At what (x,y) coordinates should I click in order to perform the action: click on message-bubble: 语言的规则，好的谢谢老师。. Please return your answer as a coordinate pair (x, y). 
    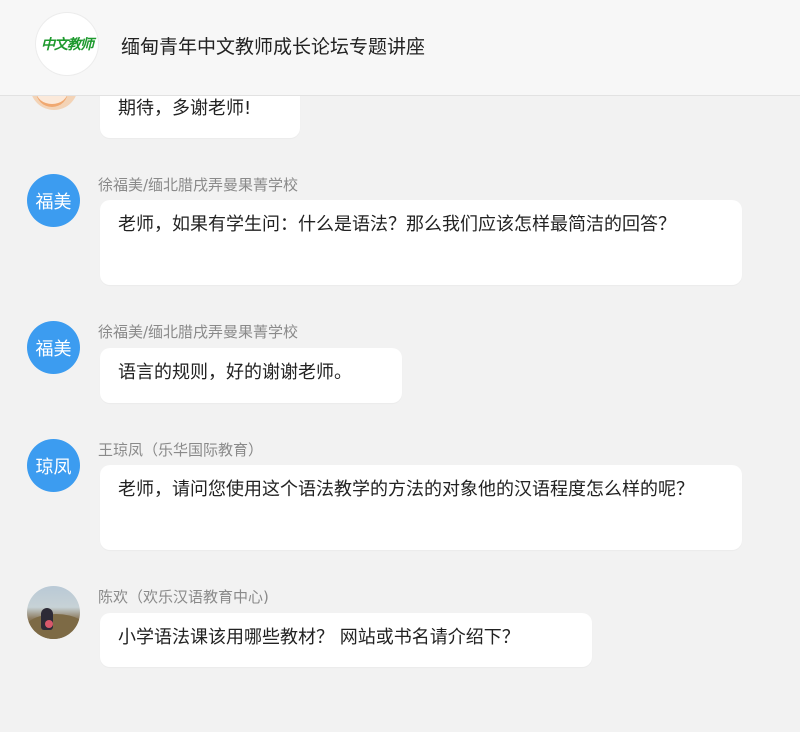
    Looking at the image, I should click on (251, 375).